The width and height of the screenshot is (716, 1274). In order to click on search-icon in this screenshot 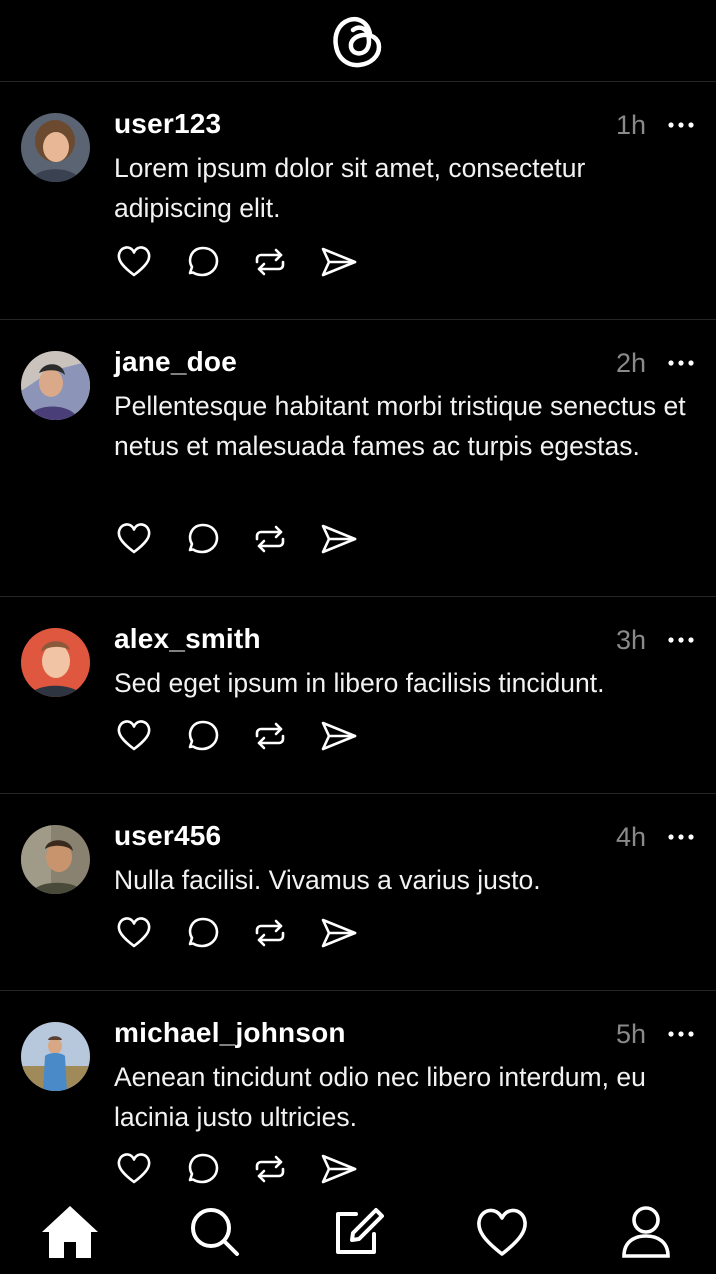, I will do `click(214, 1232)`.